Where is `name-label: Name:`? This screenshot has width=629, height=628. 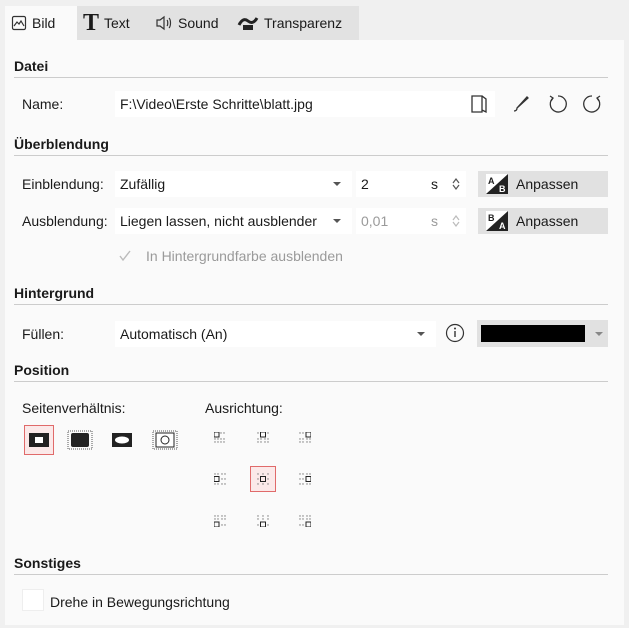
name-label: Name: is located at coordinates (43, 104).